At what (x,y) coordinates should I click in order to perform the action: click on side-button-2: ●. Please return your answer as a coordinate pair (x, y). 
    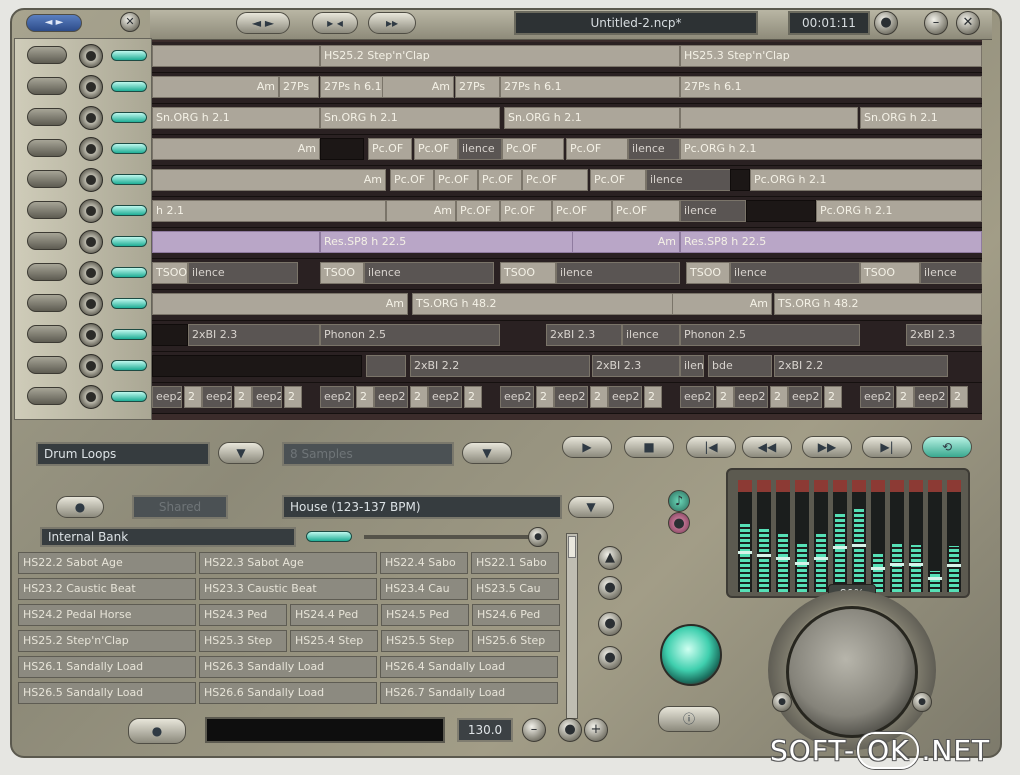
    Looking at the image, I should click on (610, 624).